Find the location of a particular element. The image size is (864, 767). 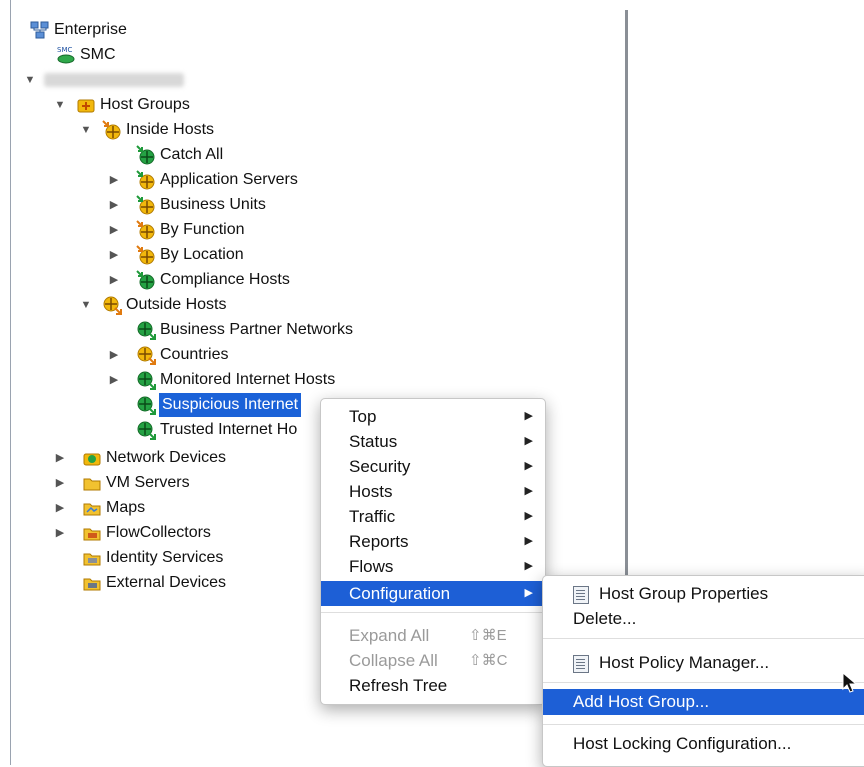

tree-item-flowcollectors: ▶ FlowCollectors is located at coordinates (132, 533).